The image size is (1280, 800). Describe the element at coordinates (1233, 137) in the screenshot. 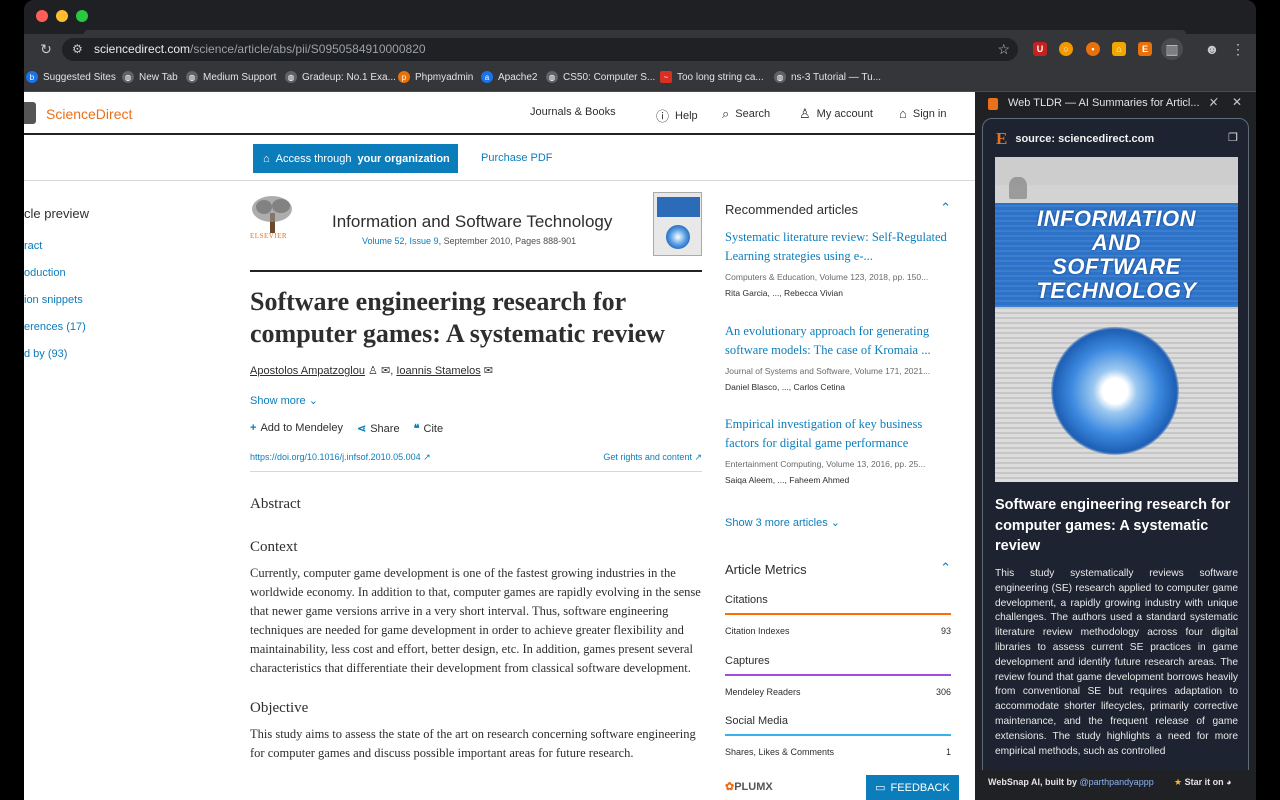

I see `clipboard-icon: ❐` at that location.